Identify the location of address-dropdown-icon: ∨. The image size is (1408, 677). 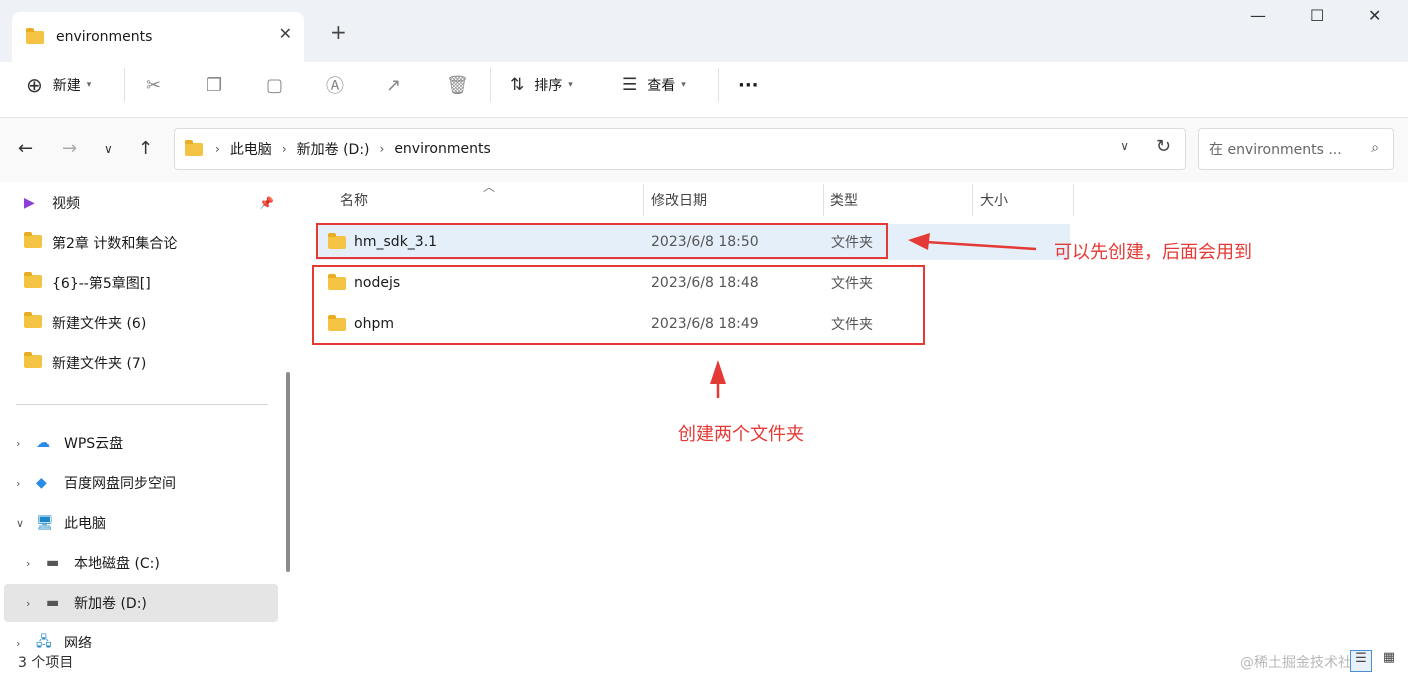
(1124, 146).